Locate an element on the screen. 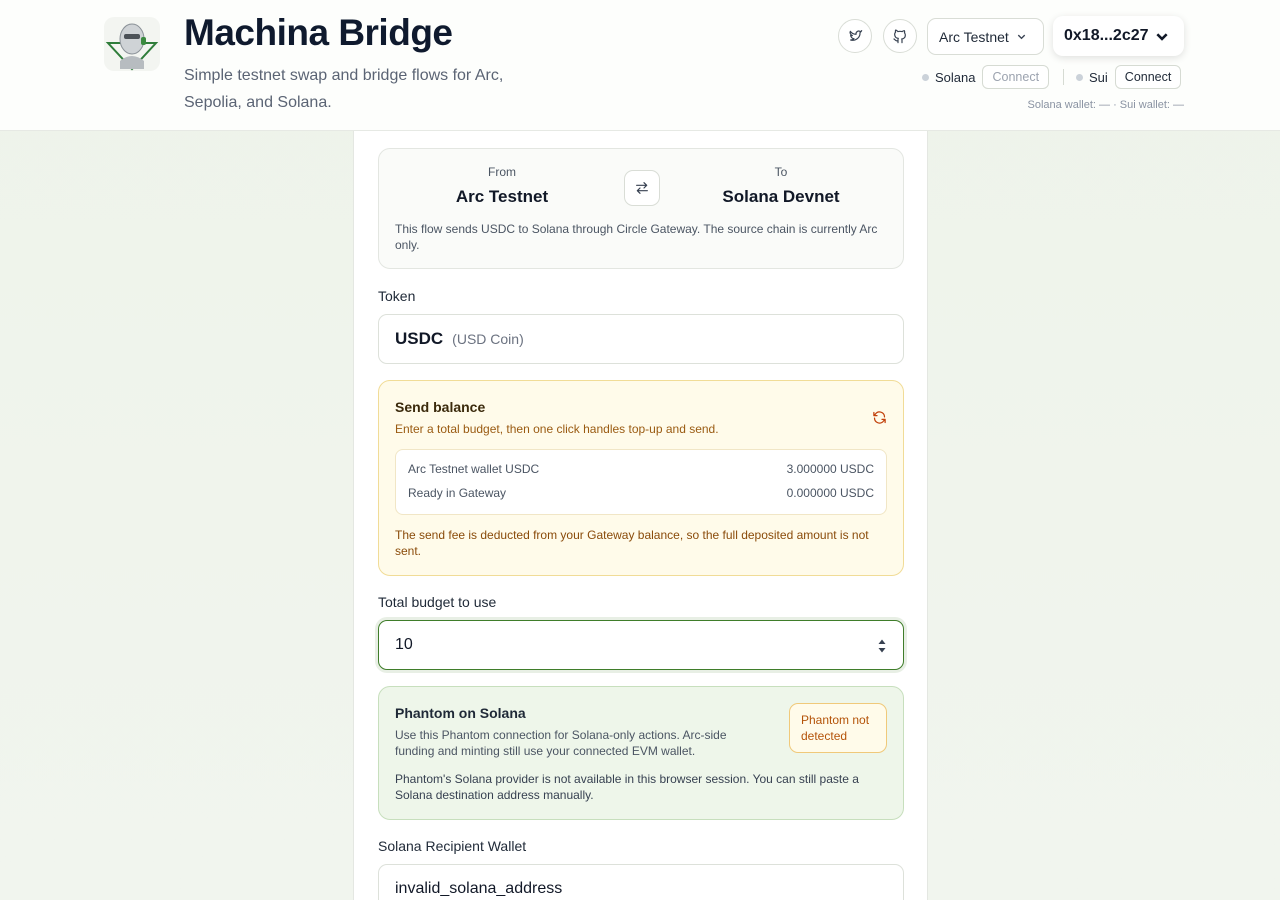 The width and height of the screenshot is (1280, 900). swap-icon is located at coordinates (642, 188).